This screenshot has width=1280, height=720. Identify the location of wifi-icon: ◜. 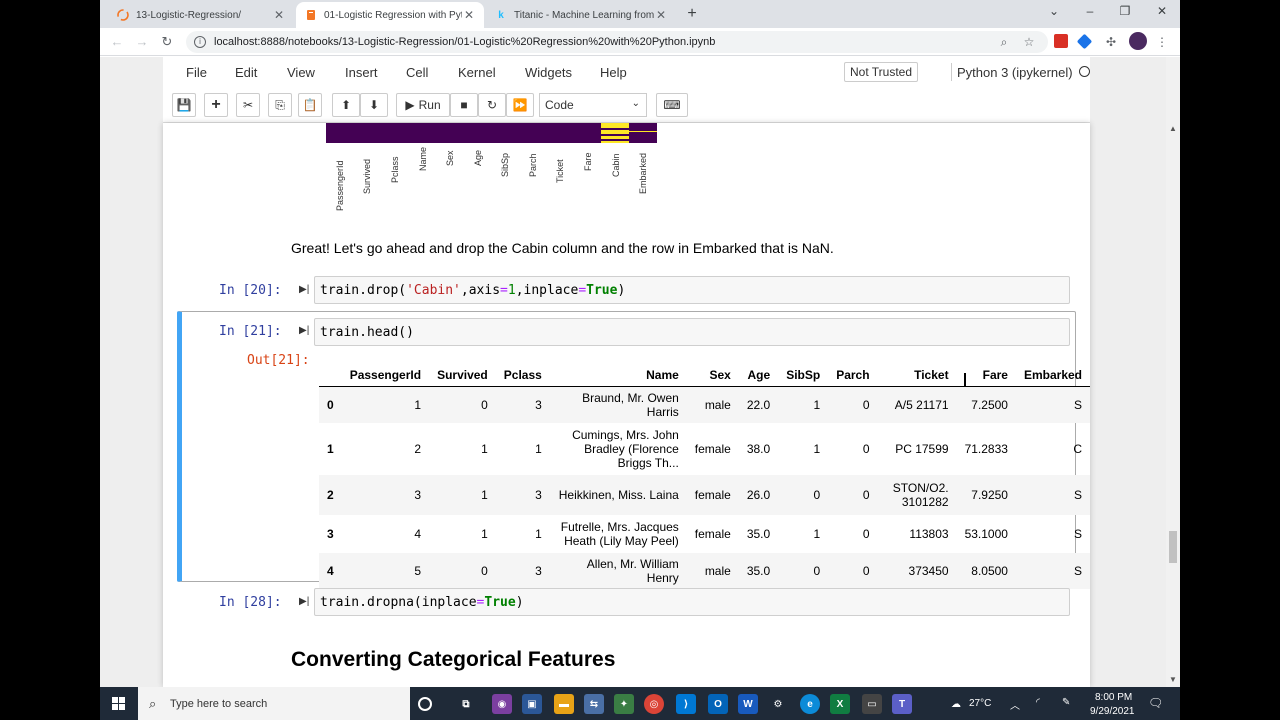
(1038, 702).